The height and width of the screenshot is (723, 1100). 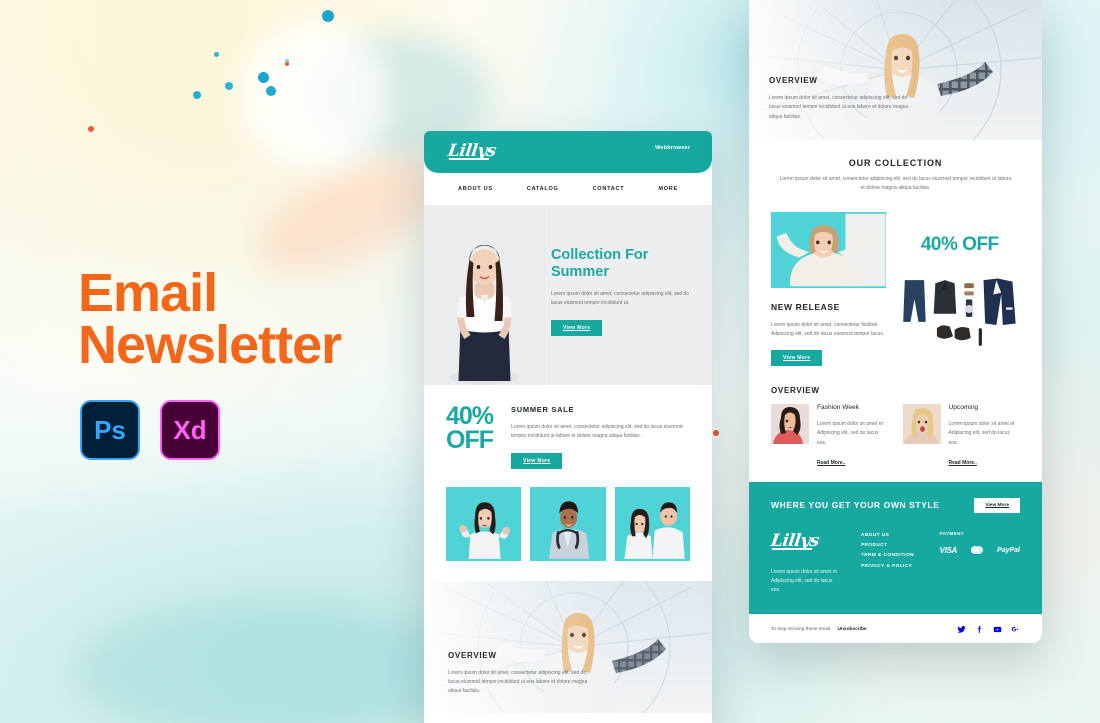 I want to click on webbrowser-link: Webbrowser, so click(x=672, y=148).